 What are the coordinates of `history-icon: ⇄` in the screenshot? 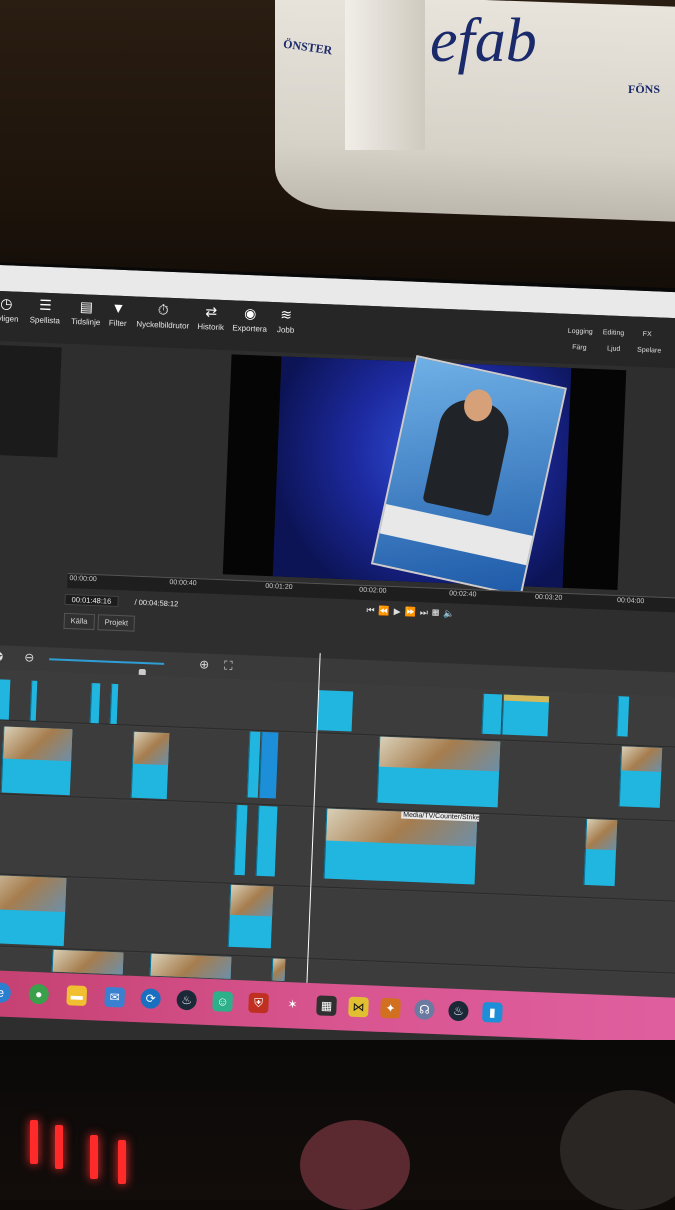 It's located at (211, 311).